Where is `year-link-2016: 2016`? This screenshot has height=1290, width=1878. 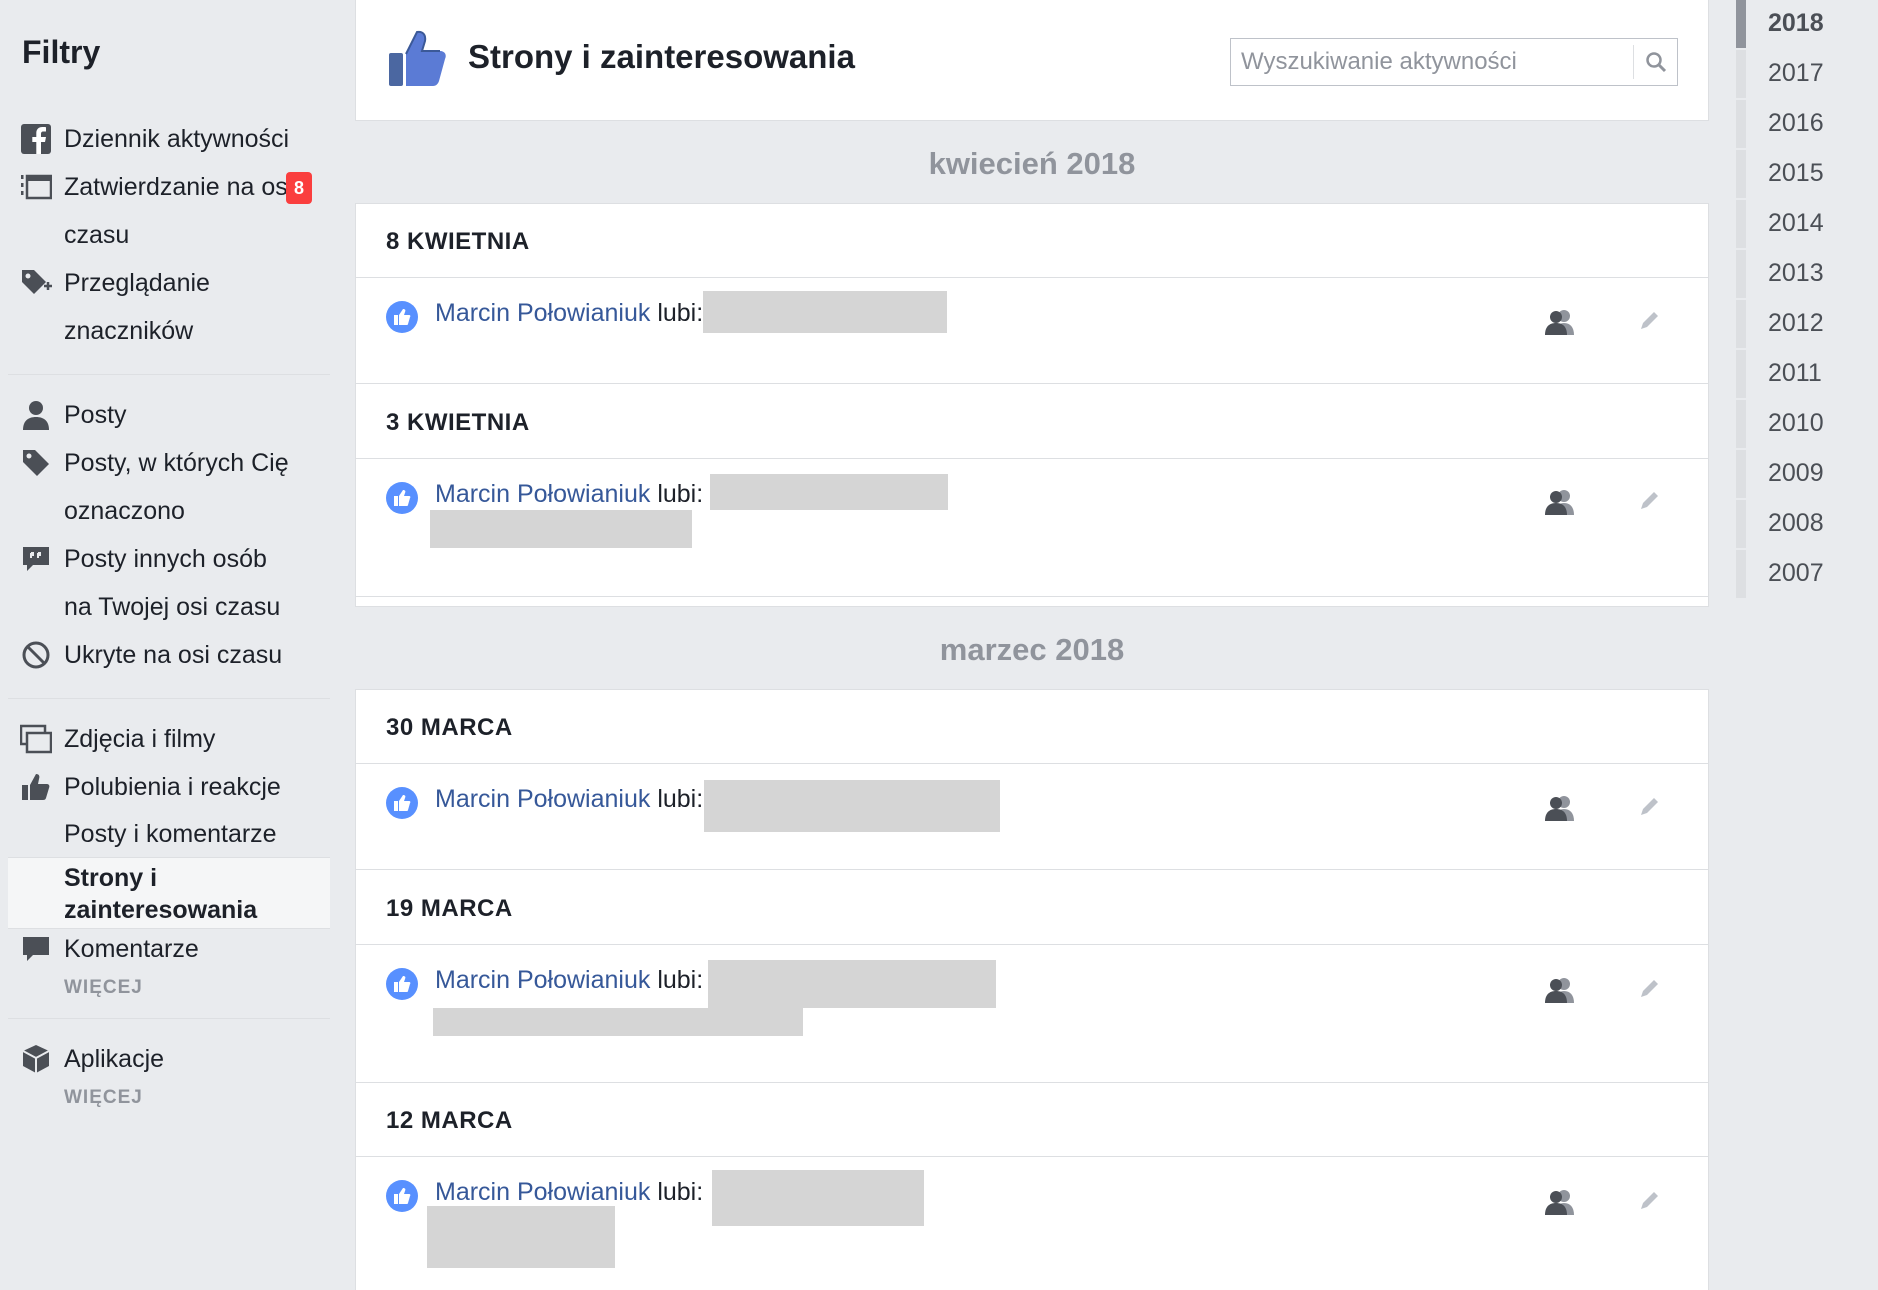
year-link-2016: 2016 is located at coordinates (1801, 124).